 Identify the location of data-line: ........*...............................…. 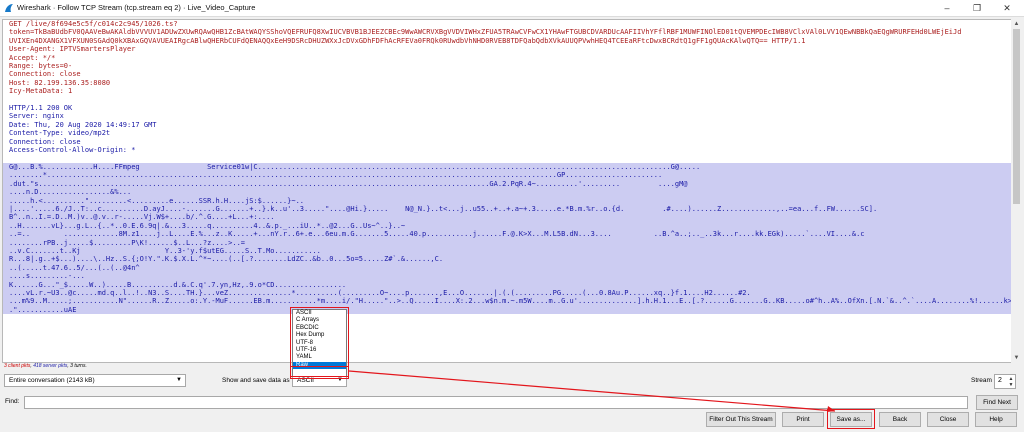
(507, 175).